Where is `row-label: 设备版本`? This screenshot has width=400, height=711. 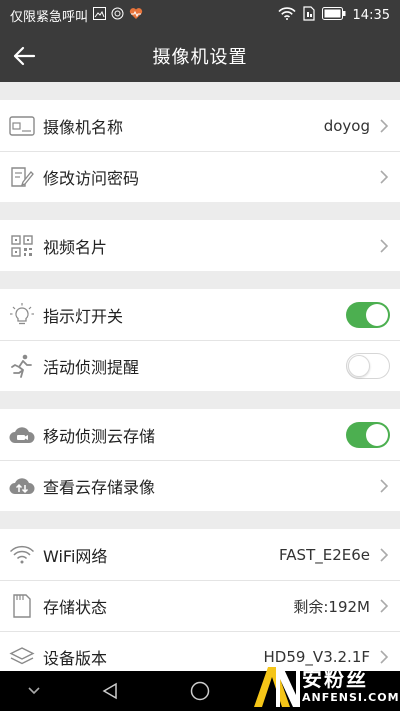
row-label: 设备版本 is located at coordinates (75, 658).